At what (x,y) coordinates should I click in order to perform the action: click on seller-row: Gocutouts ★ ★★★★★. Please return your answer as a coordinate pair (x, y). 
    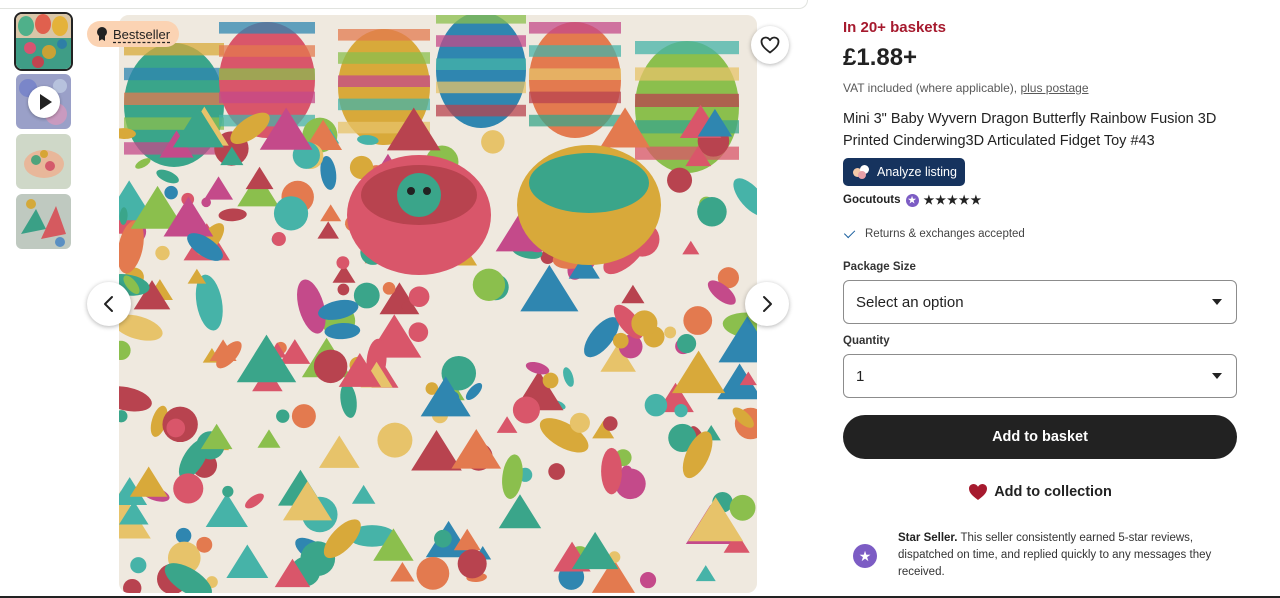
    Looking at the image, I should click on (912, 200).